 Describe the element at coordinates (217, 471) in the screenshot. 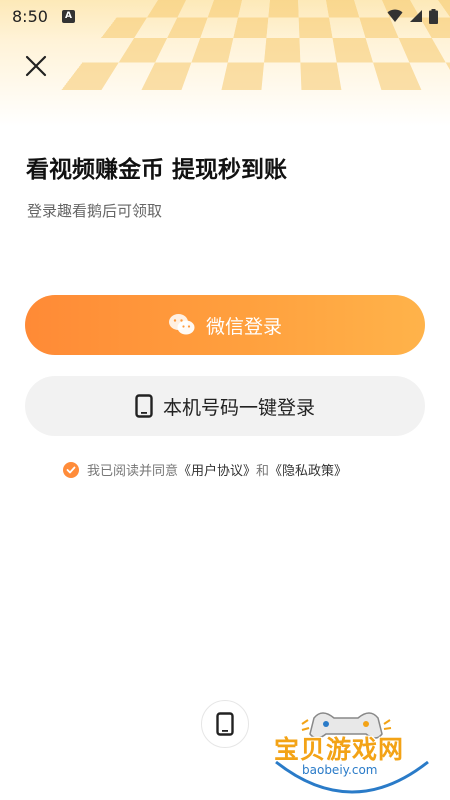

I see `user-agreement-link: 《用户协议》` at that location.